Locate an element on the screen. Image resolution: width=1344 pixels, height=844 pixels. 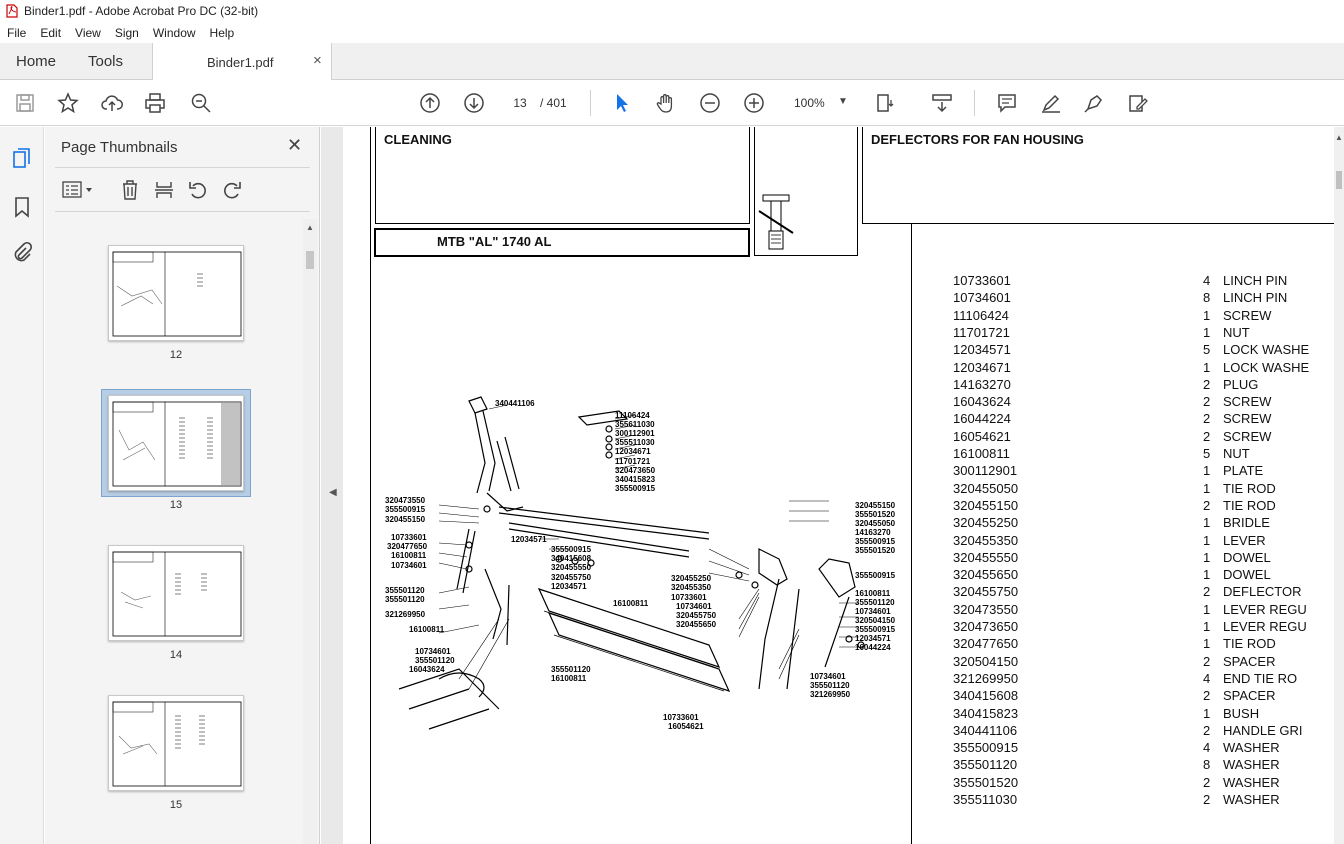
page-number-input is located at coordinates (520, 103).